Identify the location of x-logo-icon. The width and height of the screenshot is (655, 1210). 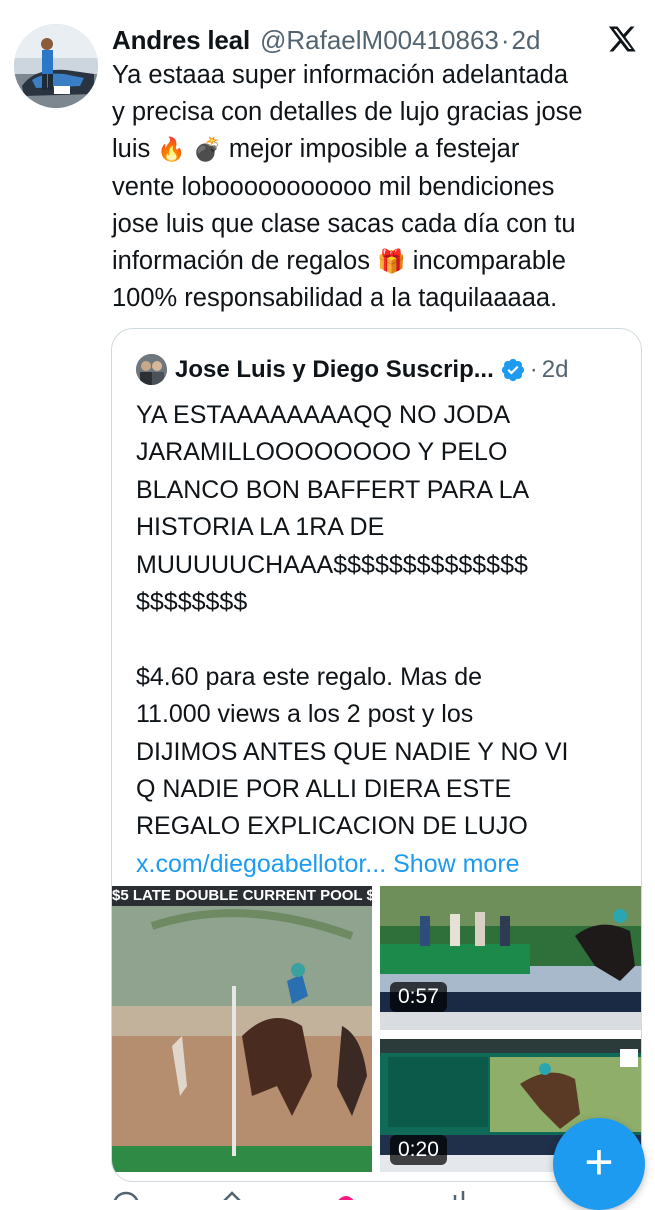
(622, 39).